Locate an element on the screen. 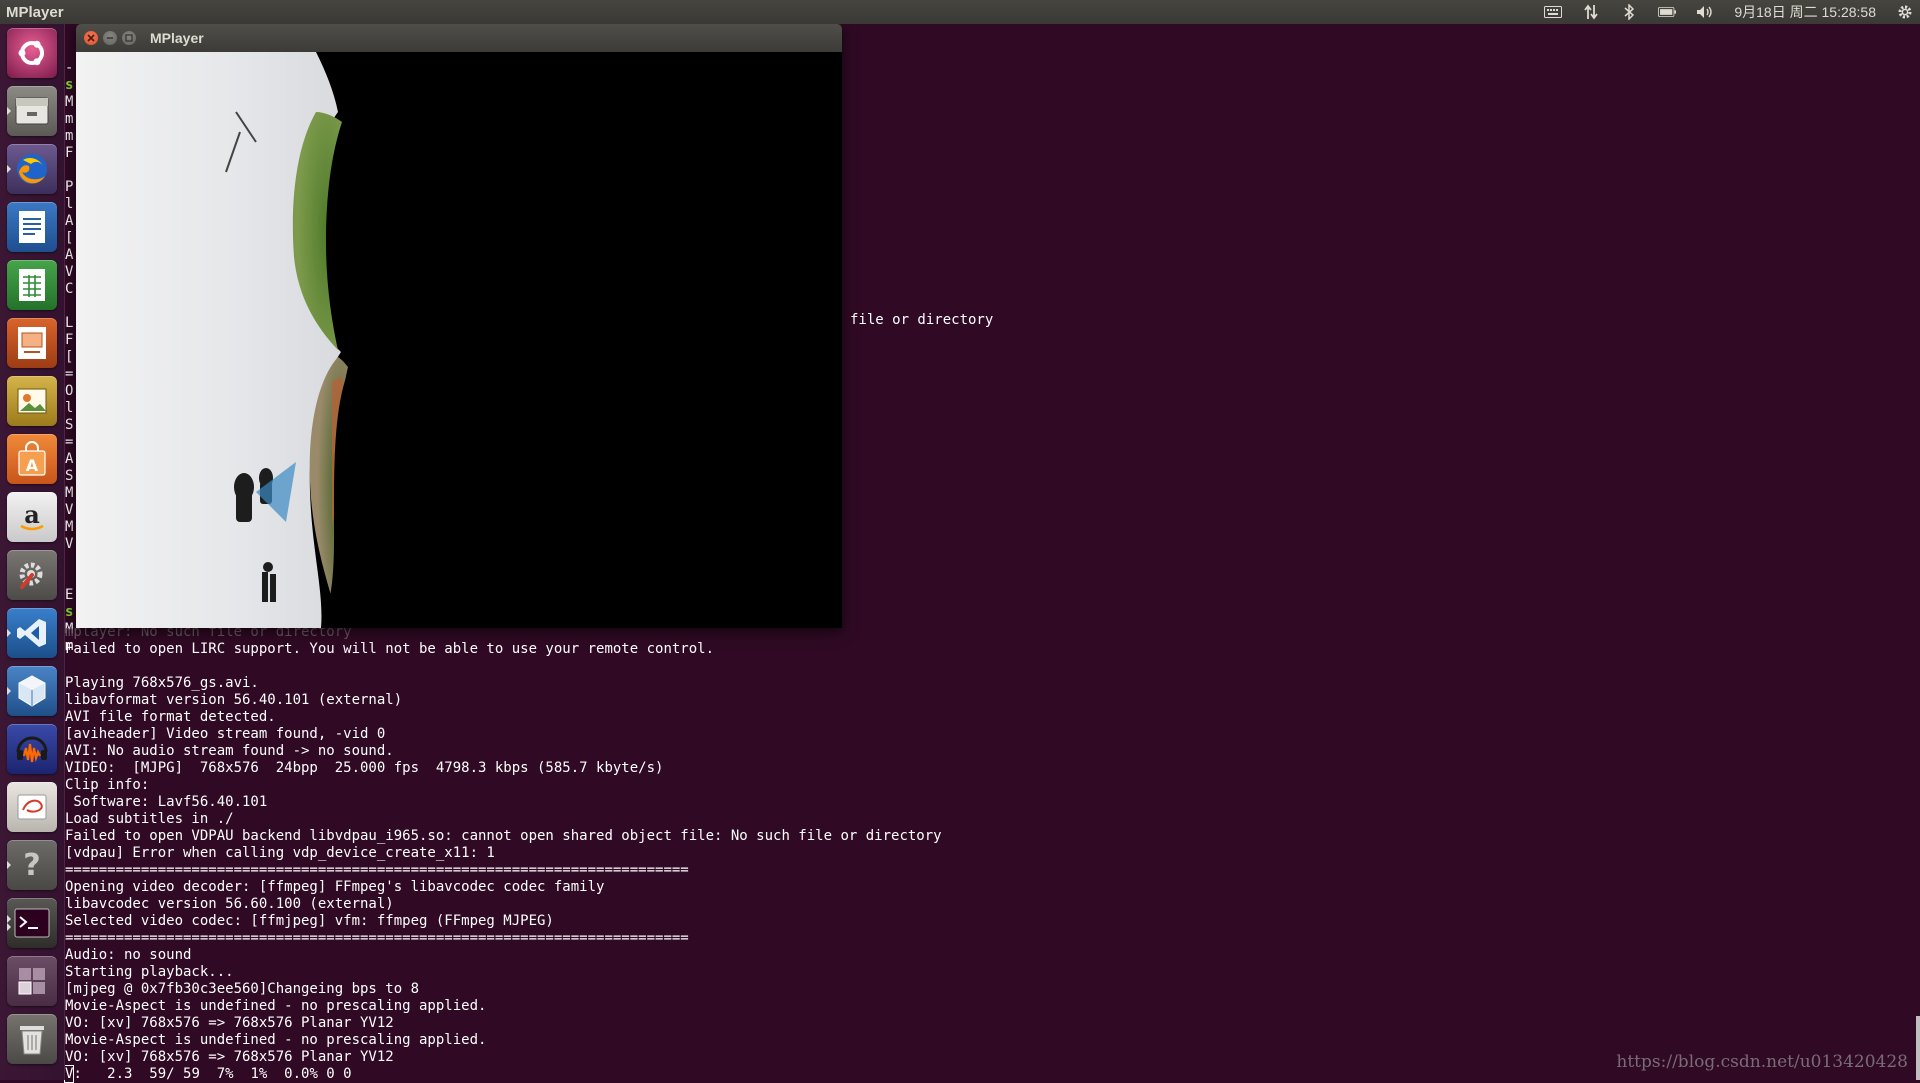 This screenshot has height=1083, width=1920. launcher-firefox is located at coordinates (32, 169).